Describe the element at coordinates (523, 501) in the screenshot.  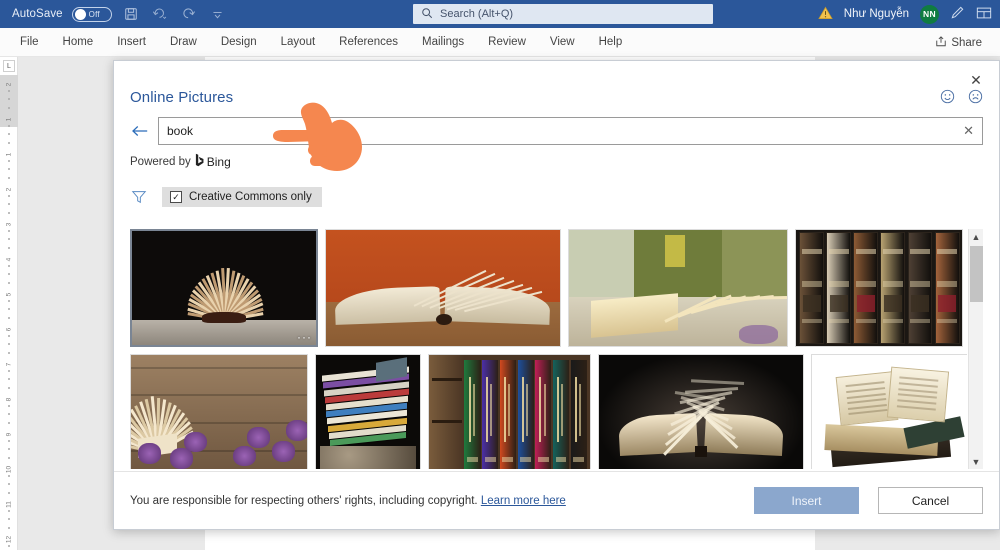
I see `learn-more-link: Learn more here` at that location.